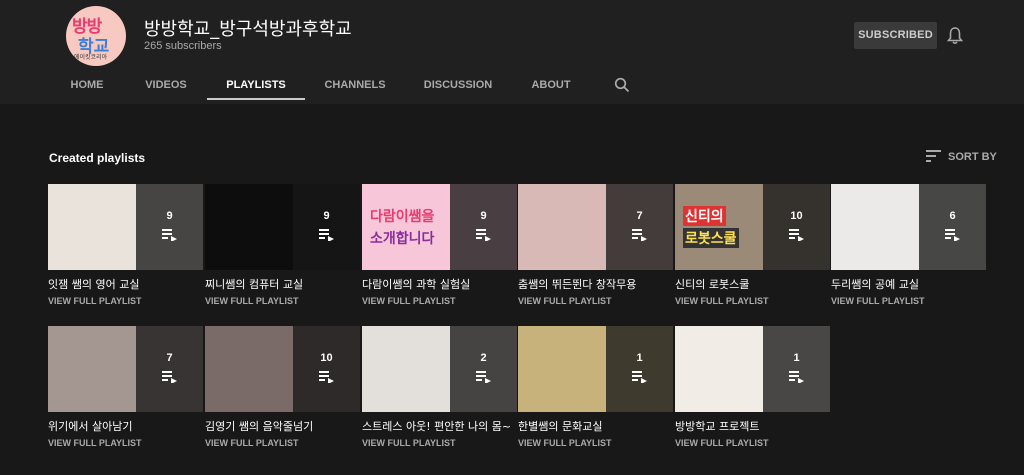  I want to click on avatar-text-3: 에이킷코리아, so click(91, 57).